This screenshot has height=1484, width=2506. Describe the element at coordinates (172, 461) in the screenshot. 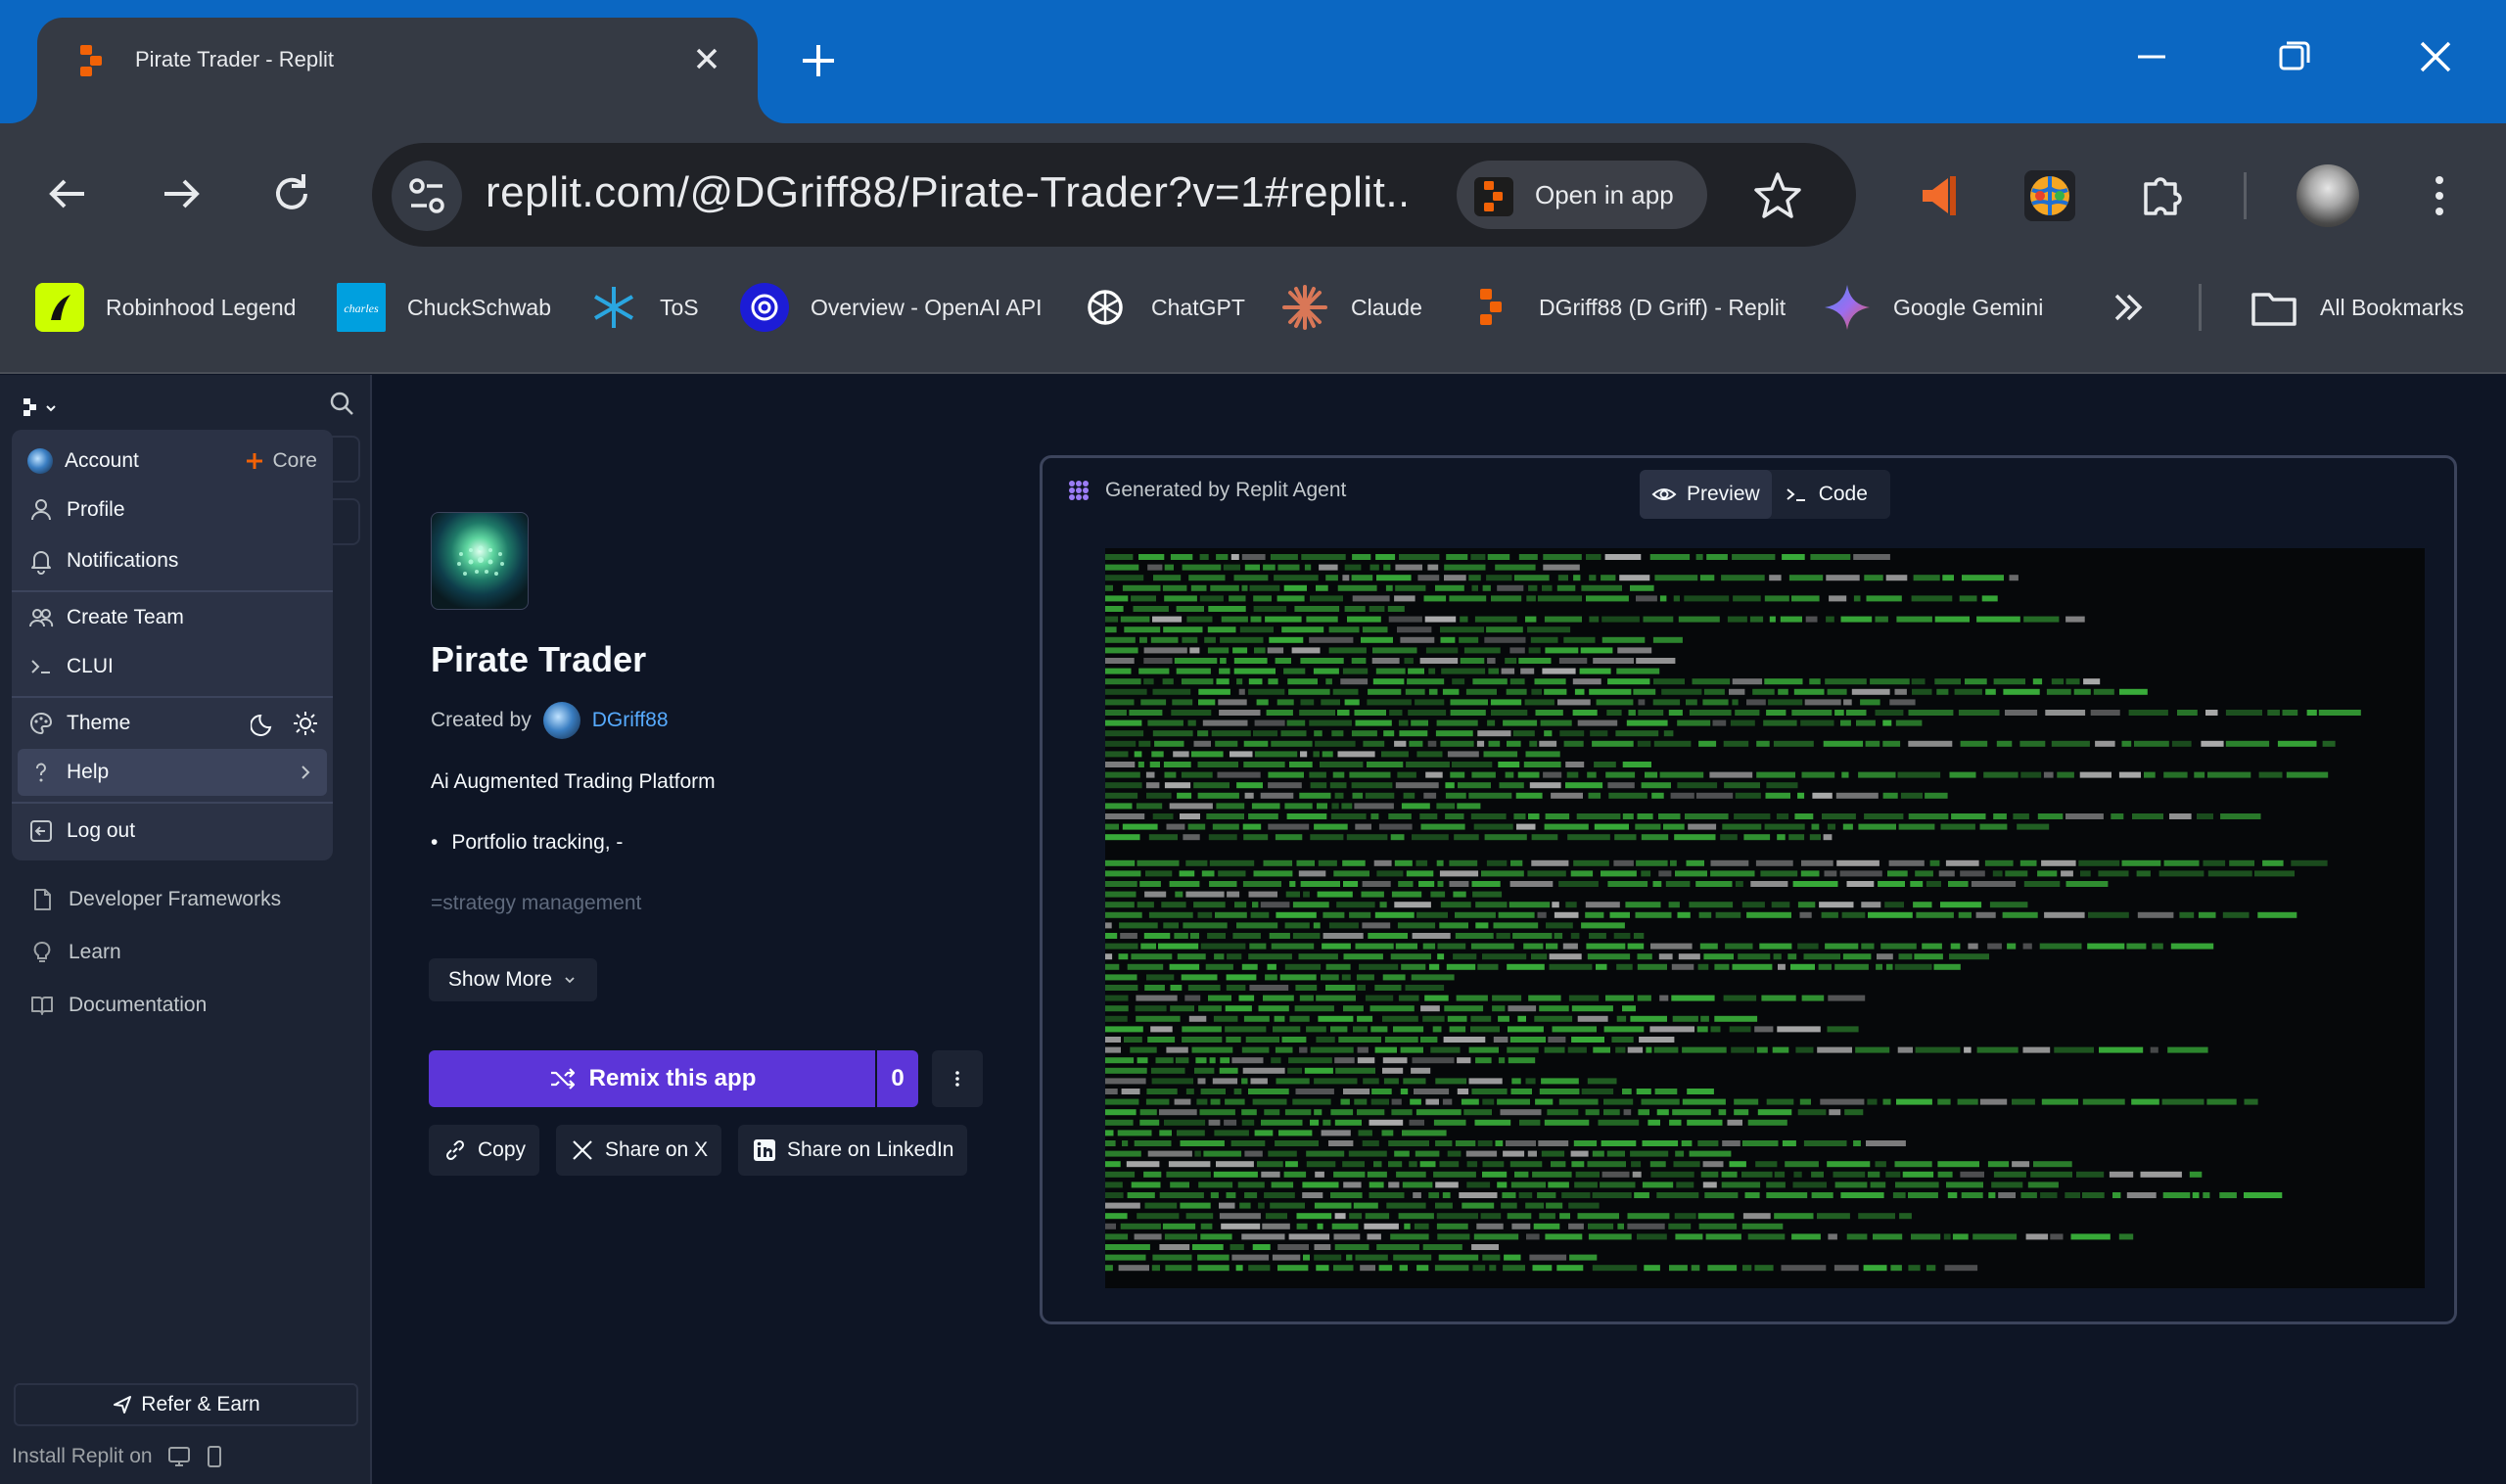

I see `menu-item-account: Account Core` at that location.